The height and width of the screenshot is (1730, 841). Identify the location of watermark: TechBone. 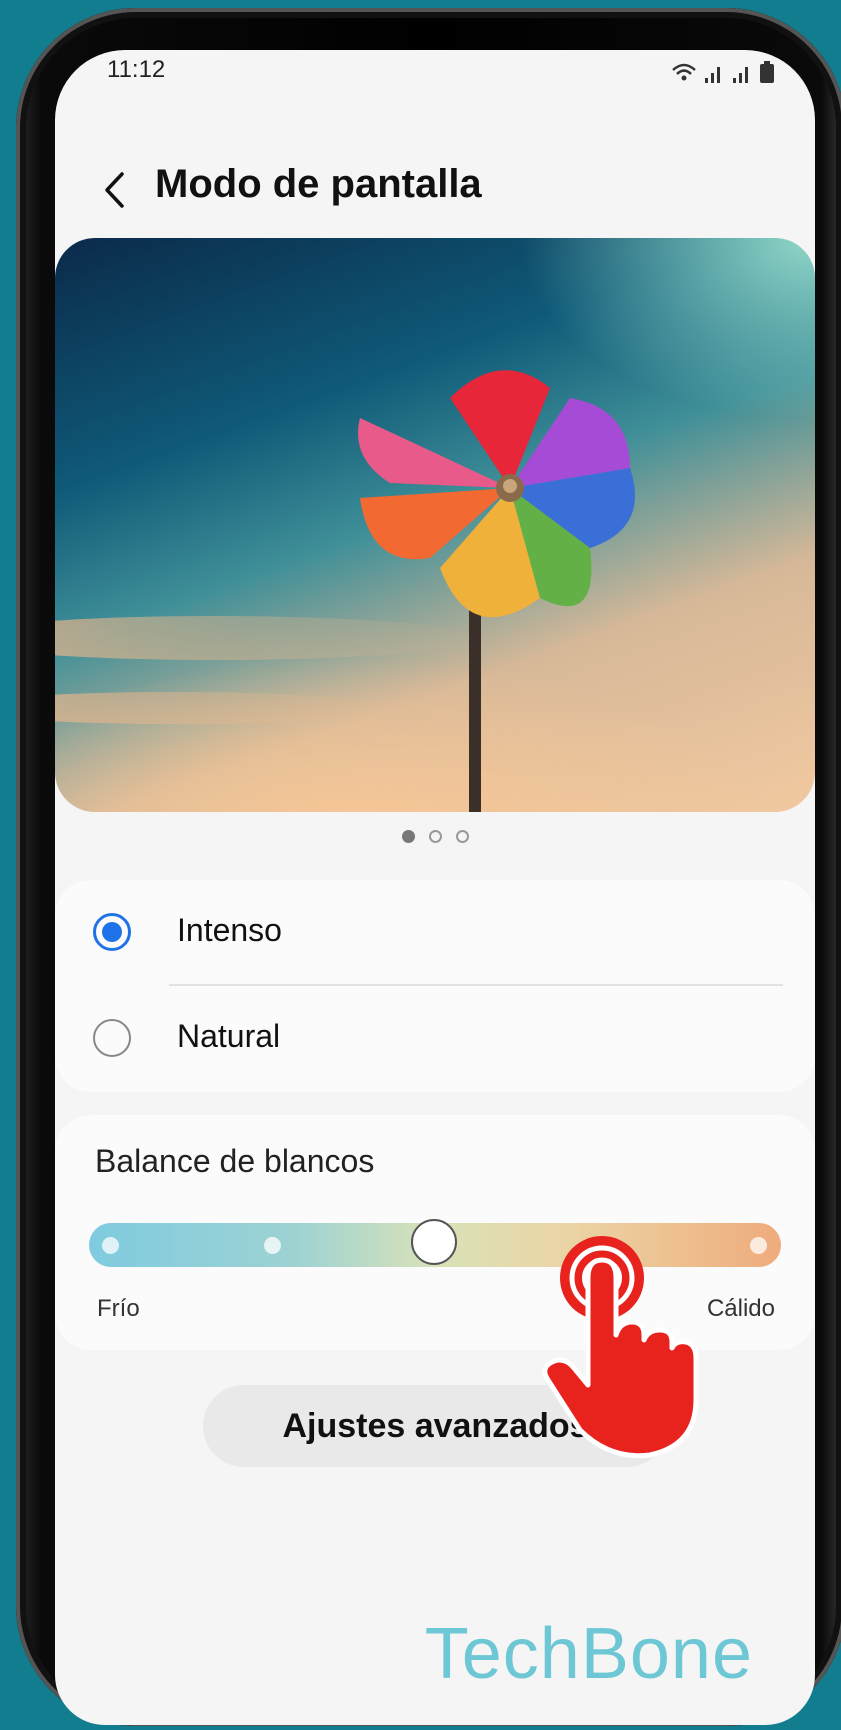
(588, 1654).